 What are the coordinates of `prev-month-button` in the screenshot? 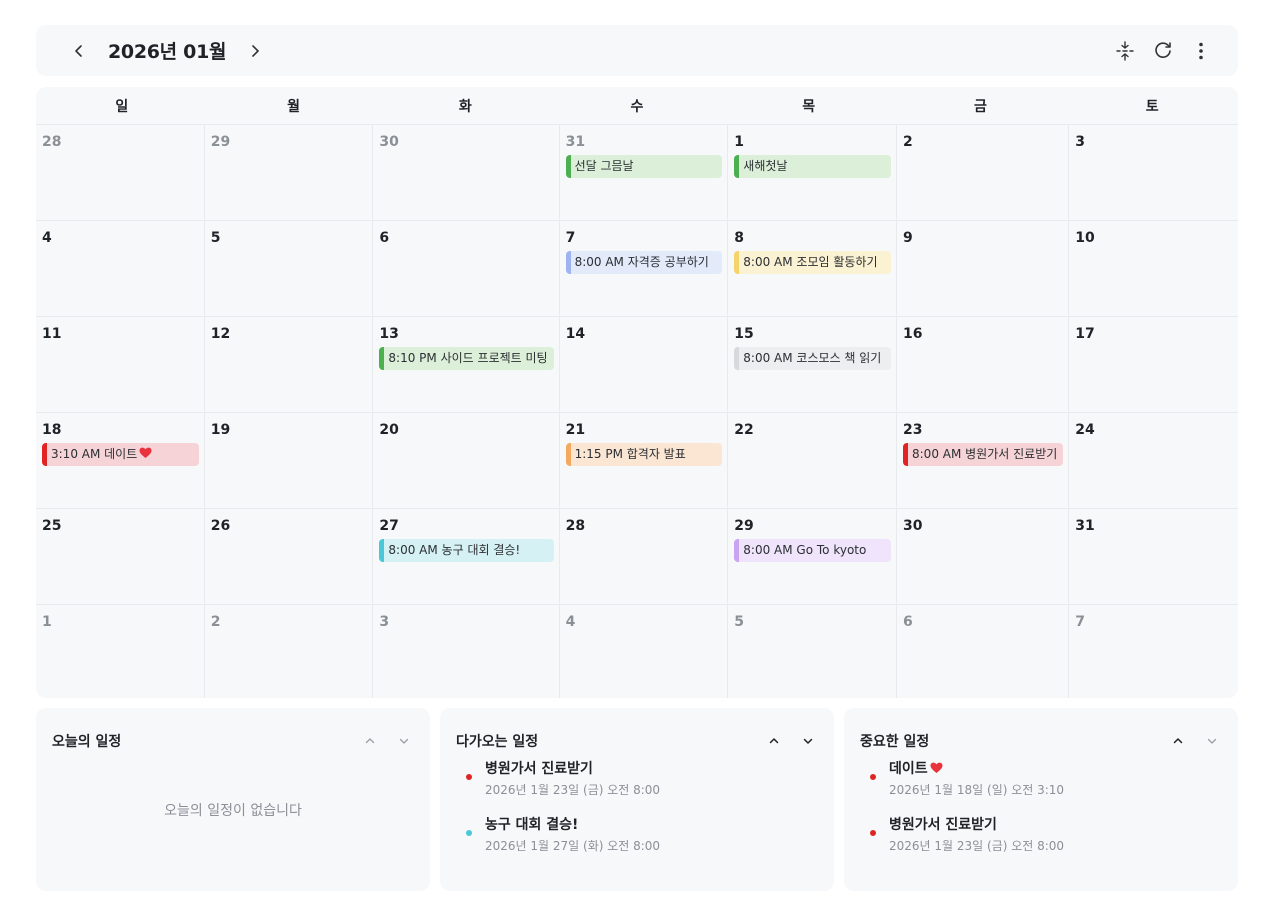 It's located at (79, 51).